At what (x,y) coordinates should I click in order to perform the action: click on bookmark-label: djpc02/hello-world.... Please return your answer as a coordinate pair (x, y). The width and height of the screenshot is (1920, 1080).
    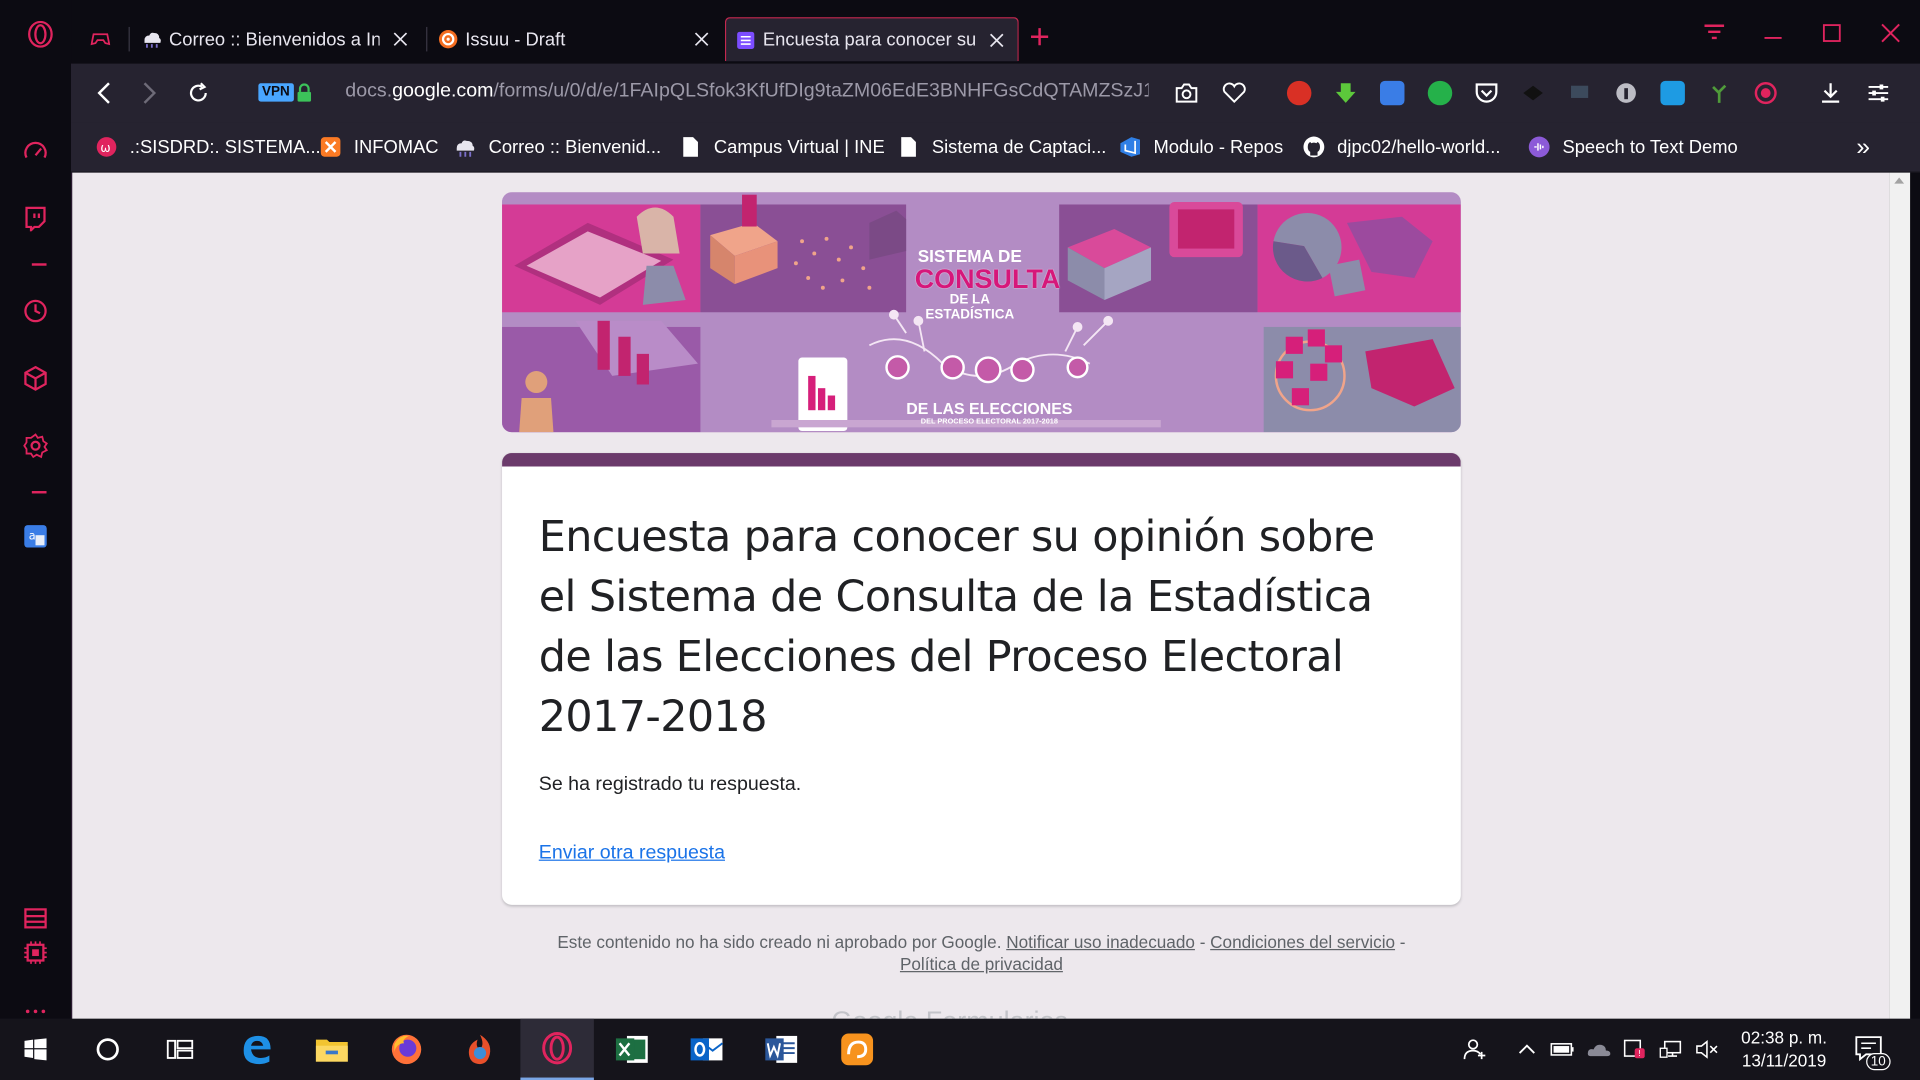
    Looking at the image, I should click on (1419, 147).